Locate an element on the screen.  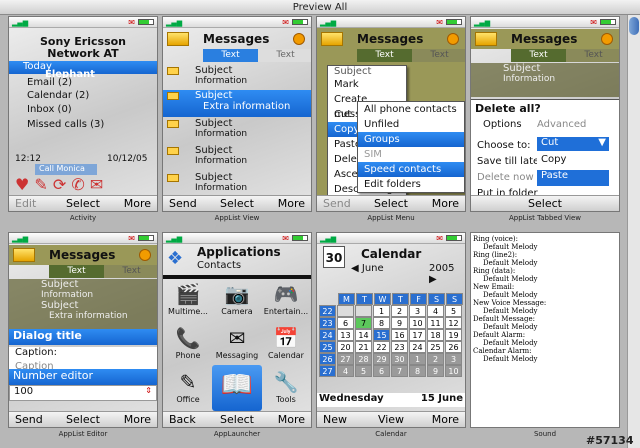
calendar-day: 21 is located at coordinates (363, 347).